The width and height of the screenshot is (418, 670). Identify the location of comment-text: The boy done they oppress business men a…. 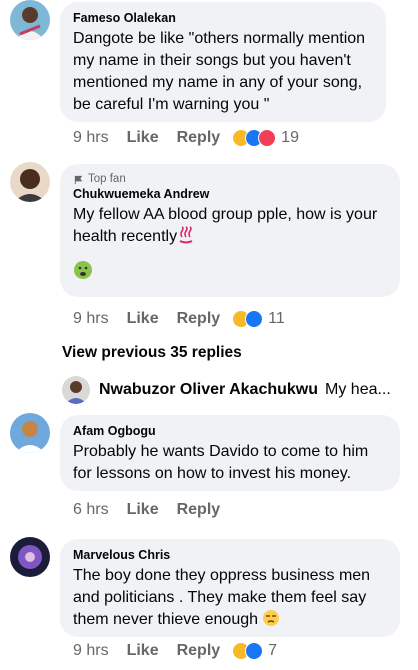
(230, 598).